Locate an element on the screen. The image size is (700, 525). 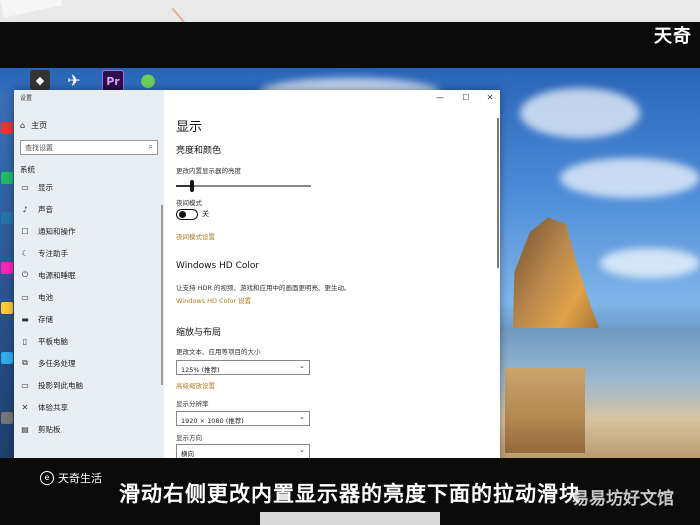
night-light-settings-link: 夜间模式设置 is located at coordinates (195, 236).